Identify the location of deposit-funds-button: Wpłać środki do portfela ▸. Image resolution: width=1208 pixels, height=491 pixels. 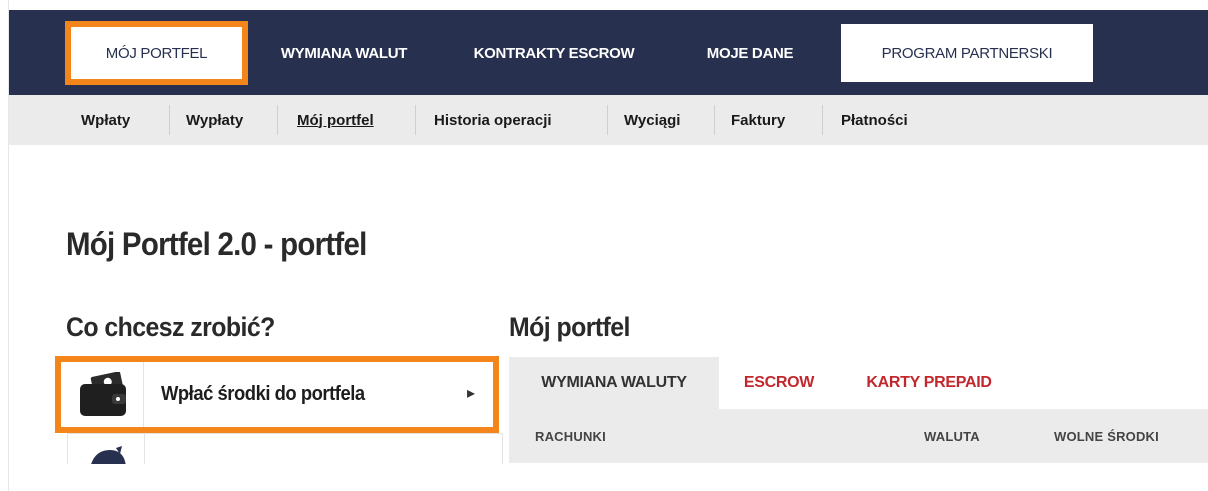
(277, 394).